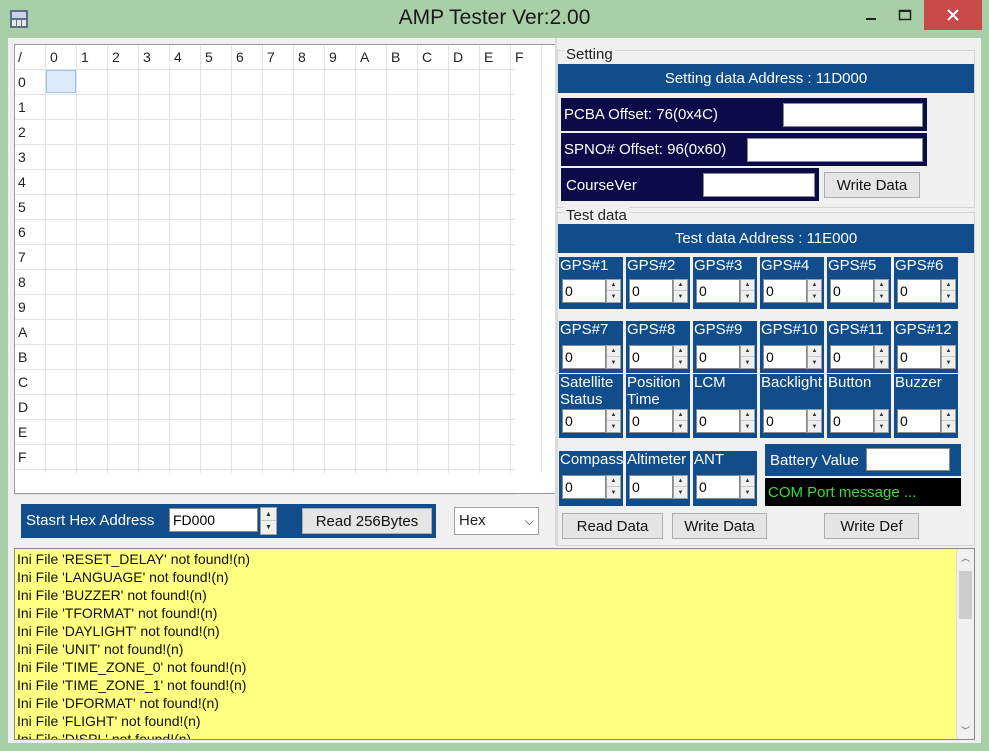 The image size is (989, 751). What do you see at coordinates (853, 115) in the screenshot?
I see `pcba-offset-input` at bounding box center [853, 115].